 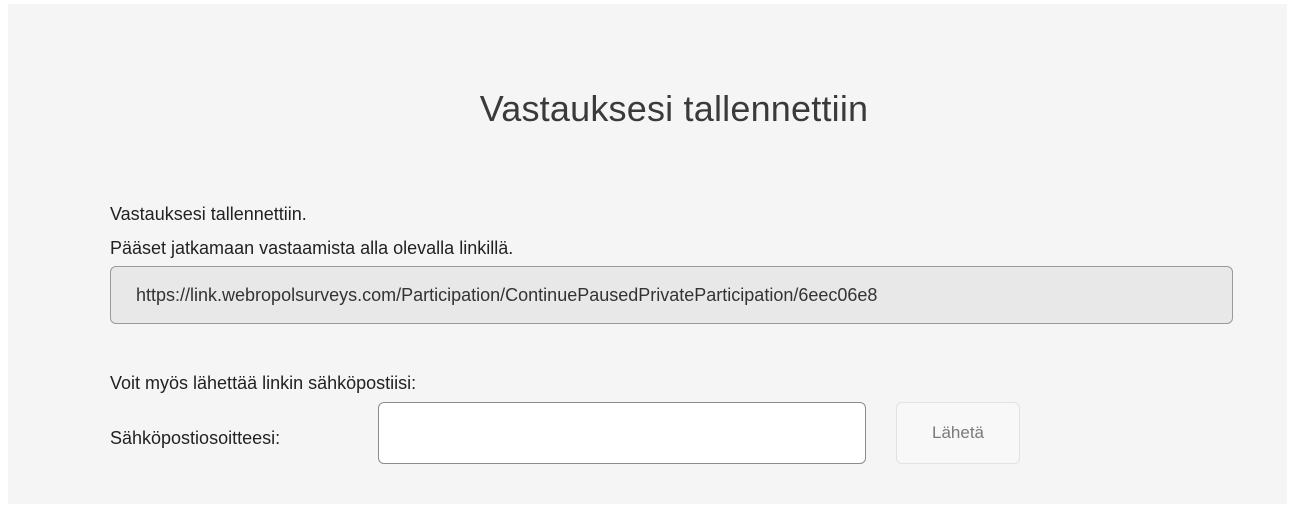 What do you see at coordinates (263, 383) in the screenshot?
I see `email-prompt: Voit myös lähettää linkin sähköpostiisi:` at bounding box center [263, 383].